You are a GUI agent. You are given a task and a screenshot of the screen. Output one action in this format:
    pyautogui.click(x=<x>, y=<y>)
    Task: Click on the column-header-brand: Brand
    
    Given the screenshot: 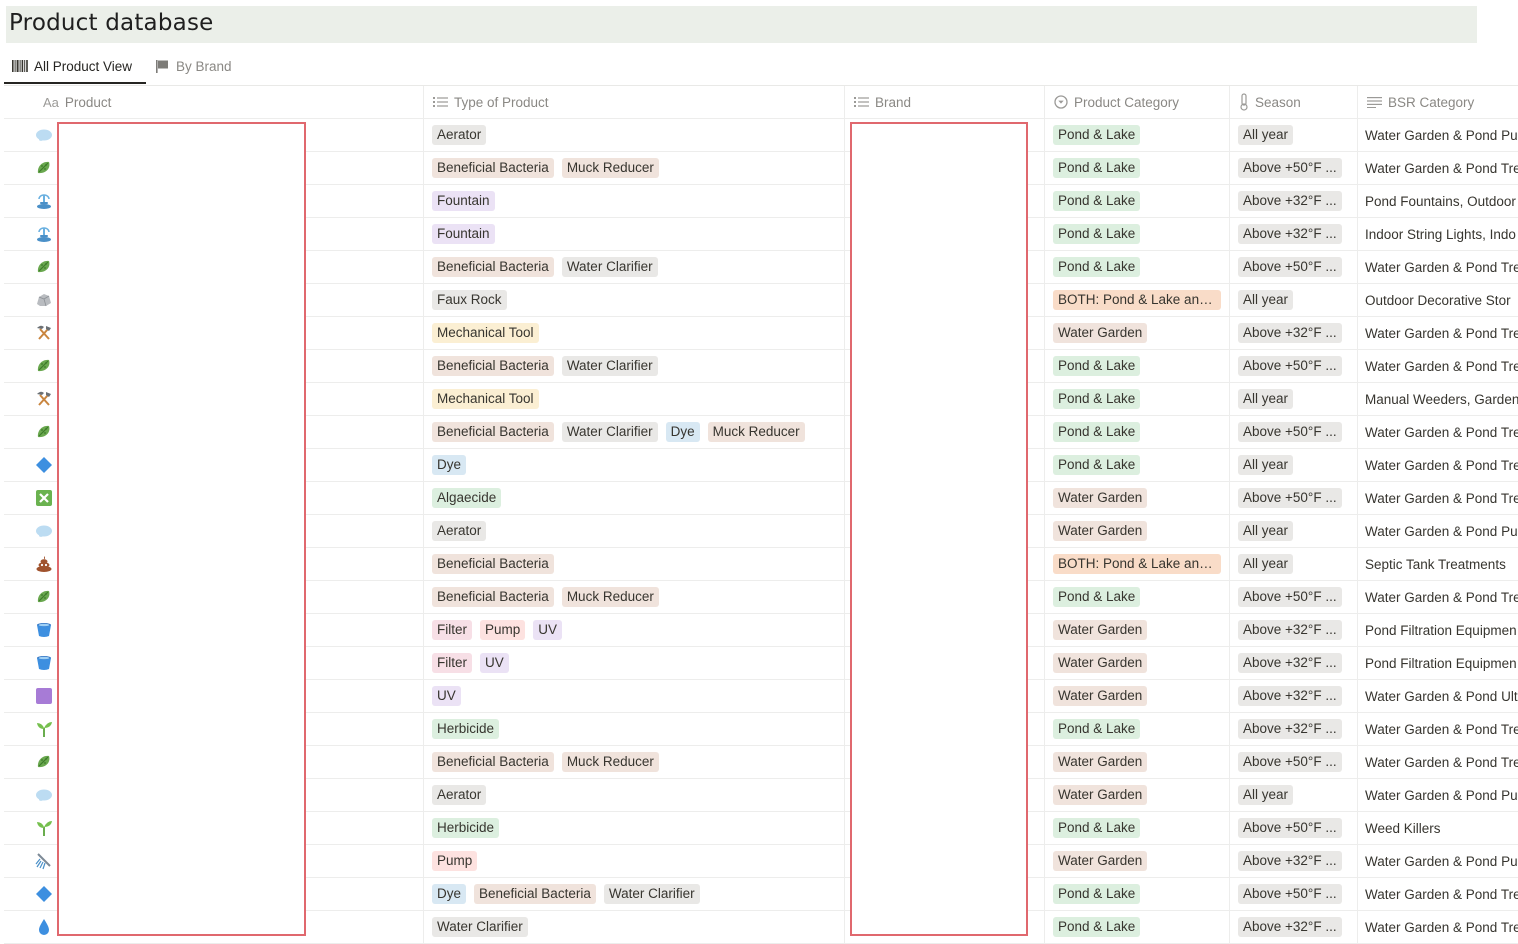 What is the action you would take?
    pyautogui.click(x=945, y=102)
    